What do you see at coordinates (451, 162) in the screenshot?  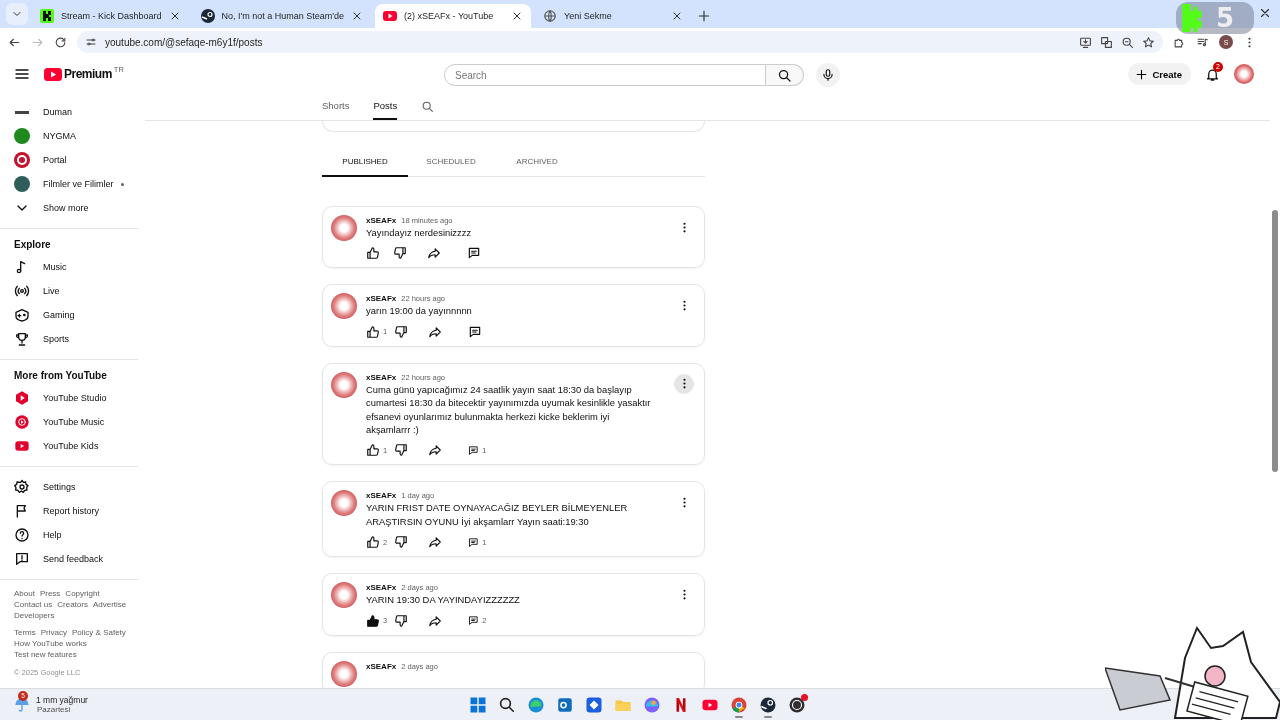 I see `filter-tab: SCHEDULED` at bounding box center [451, 162].